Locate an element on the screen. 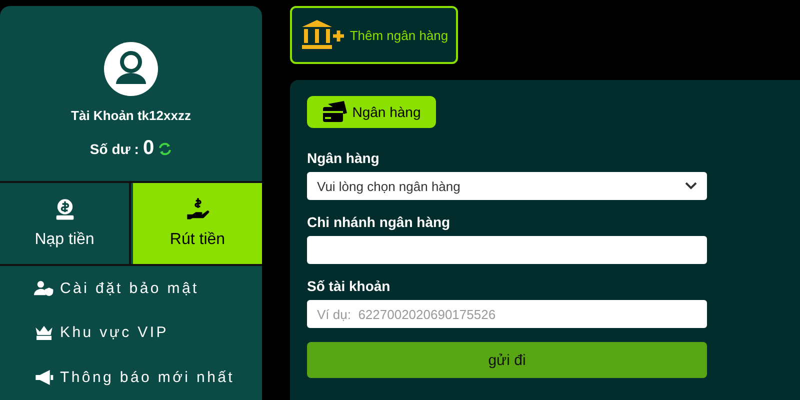  cards-icon is located at coordinates (335, 112).